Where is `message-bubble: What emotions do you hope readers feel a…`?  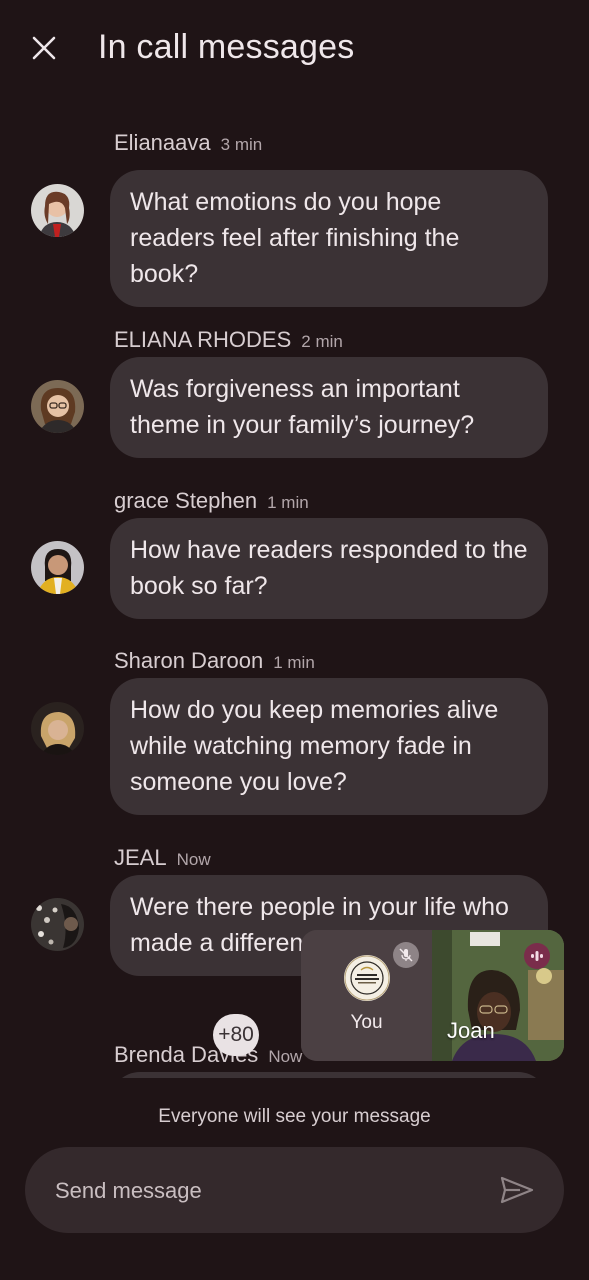 message-bubble: What emotions do you hope readers feel a… is located at coordinates (329, 238).